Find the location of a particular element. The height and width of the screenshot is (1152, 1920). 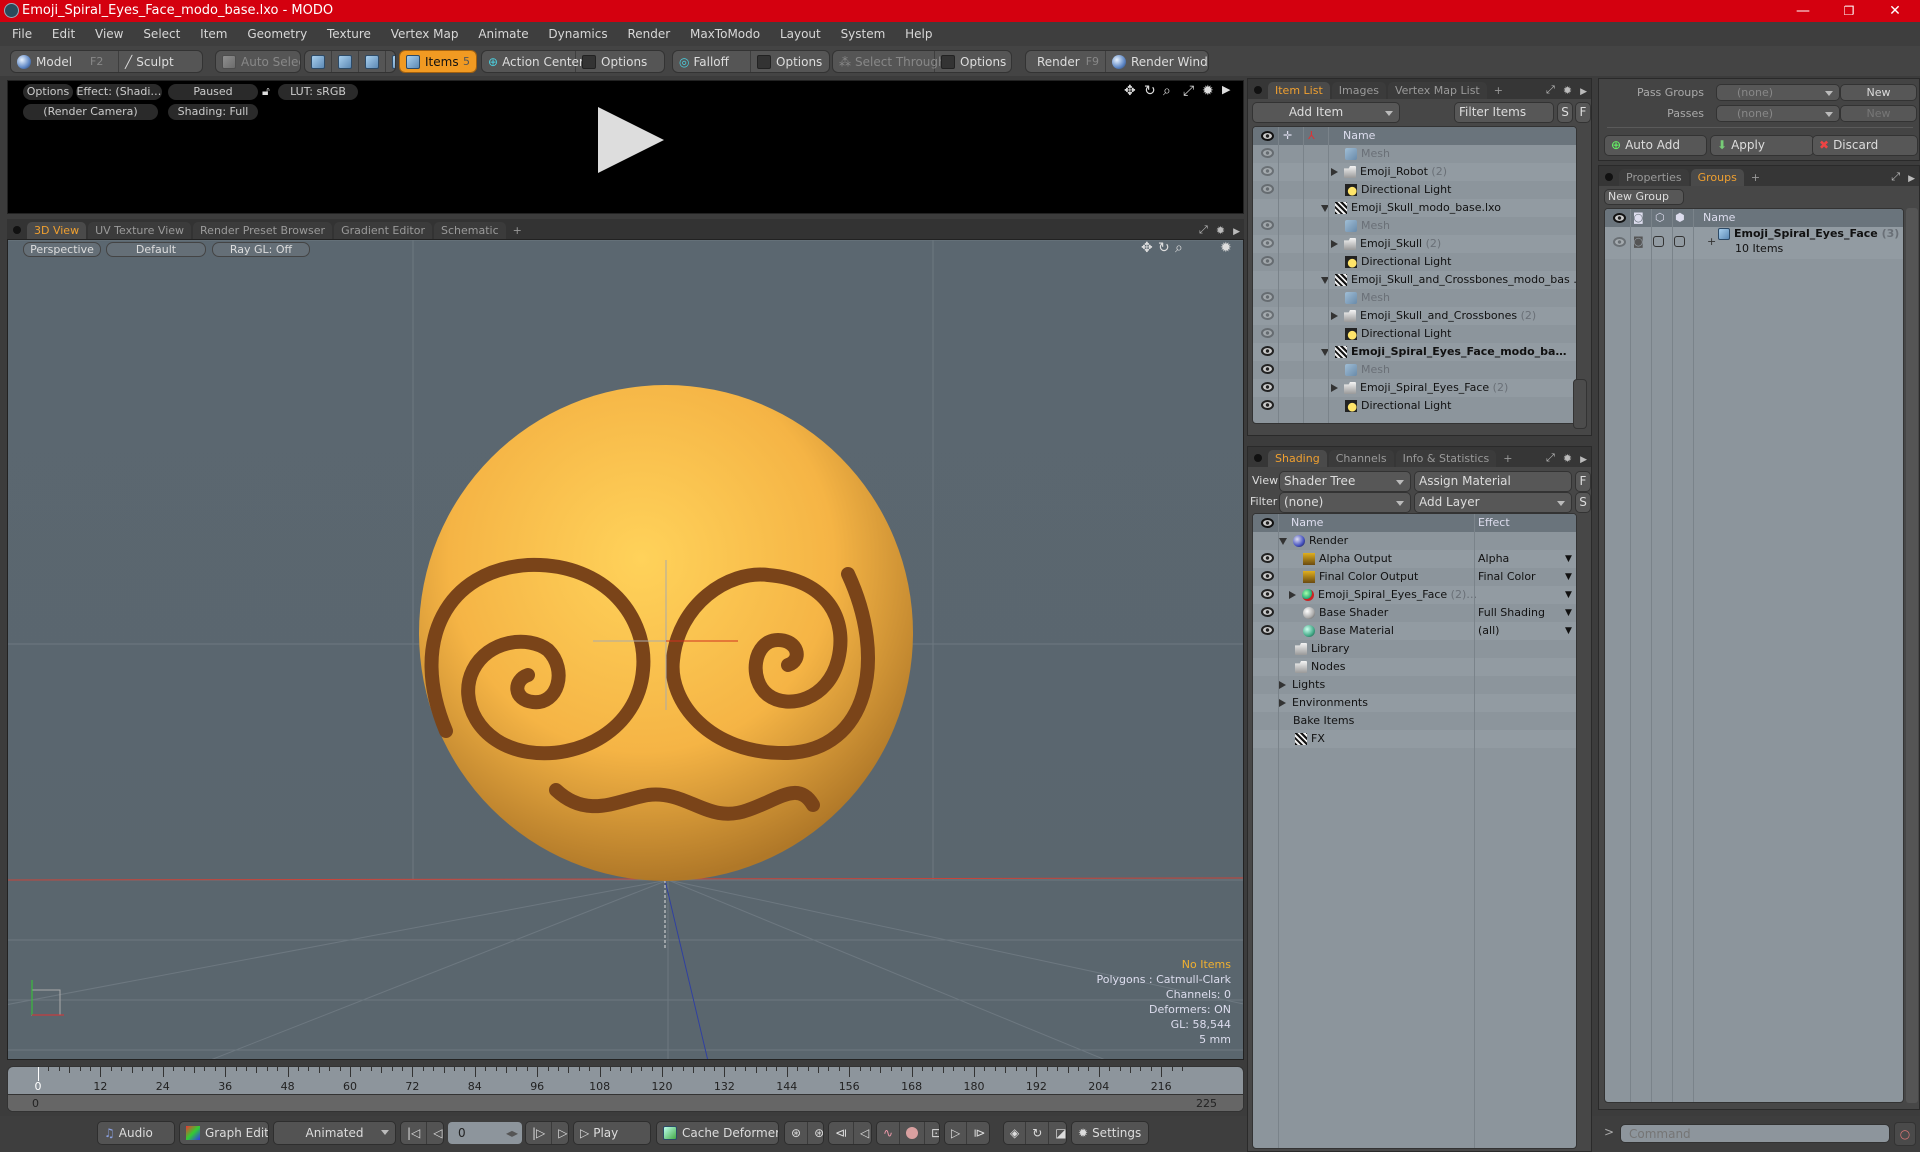

menu-layout: Layout is located at coordinates (800, 34).